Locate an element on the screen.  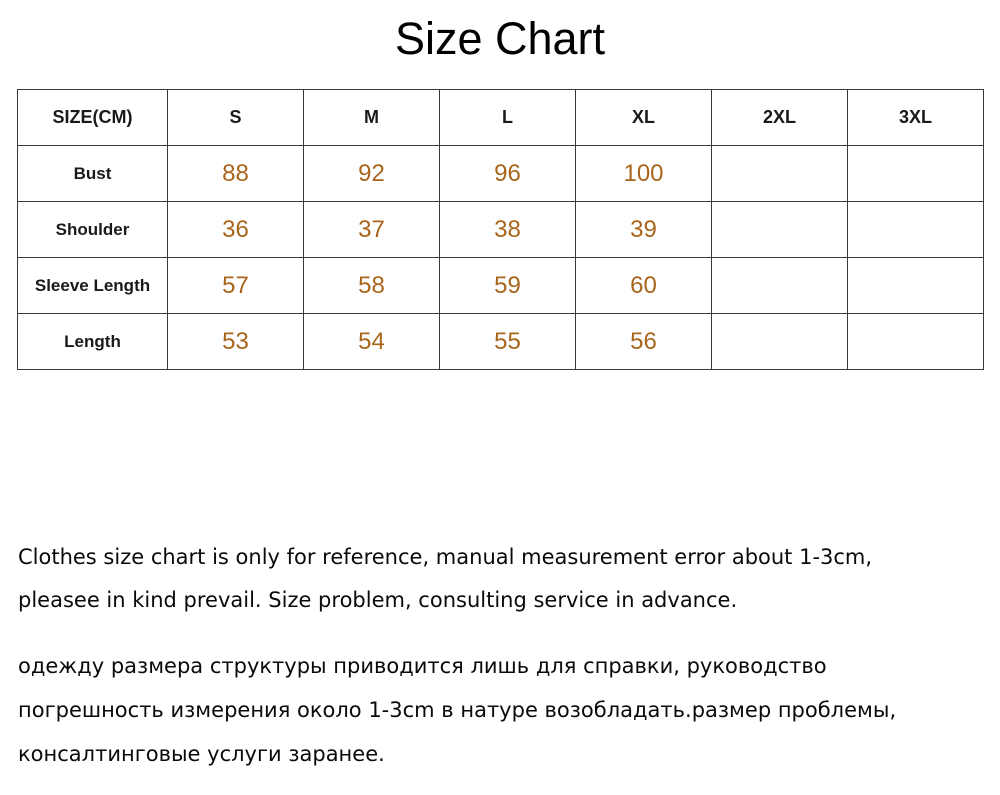
table-row: Length 53 54 55 56 is located at coordinates (500, 341).